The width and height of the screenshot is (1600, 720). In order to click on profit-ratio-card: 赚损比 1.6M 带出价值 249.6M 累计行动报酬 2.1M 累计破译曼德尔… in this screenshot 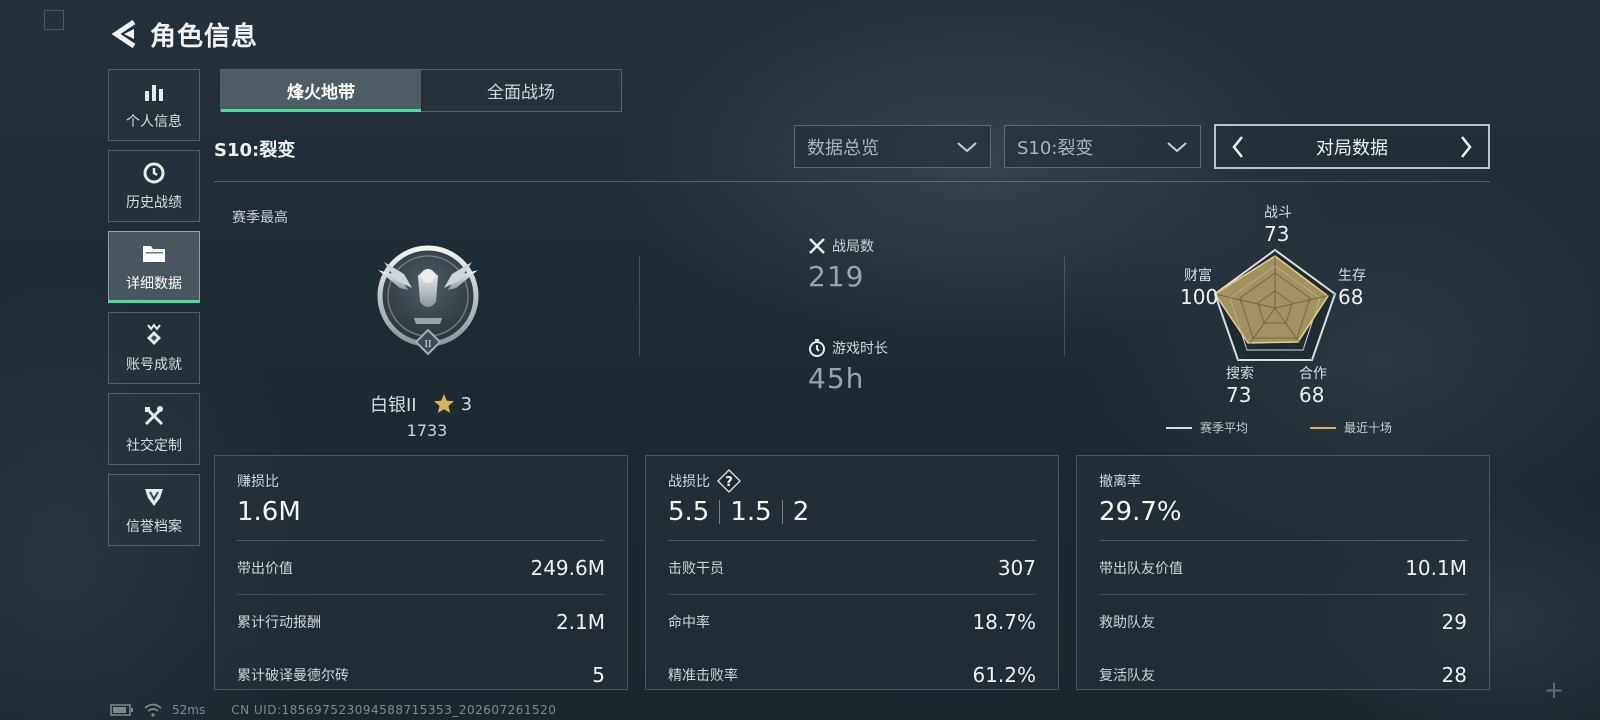, I will do `click(421, 572)`.